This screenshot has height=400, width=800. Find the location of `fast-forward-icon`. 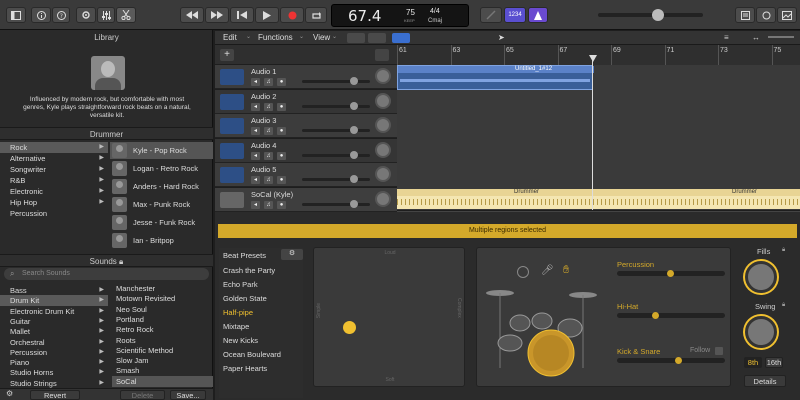

fast-forward-icon is located at coordinates (217, 15).